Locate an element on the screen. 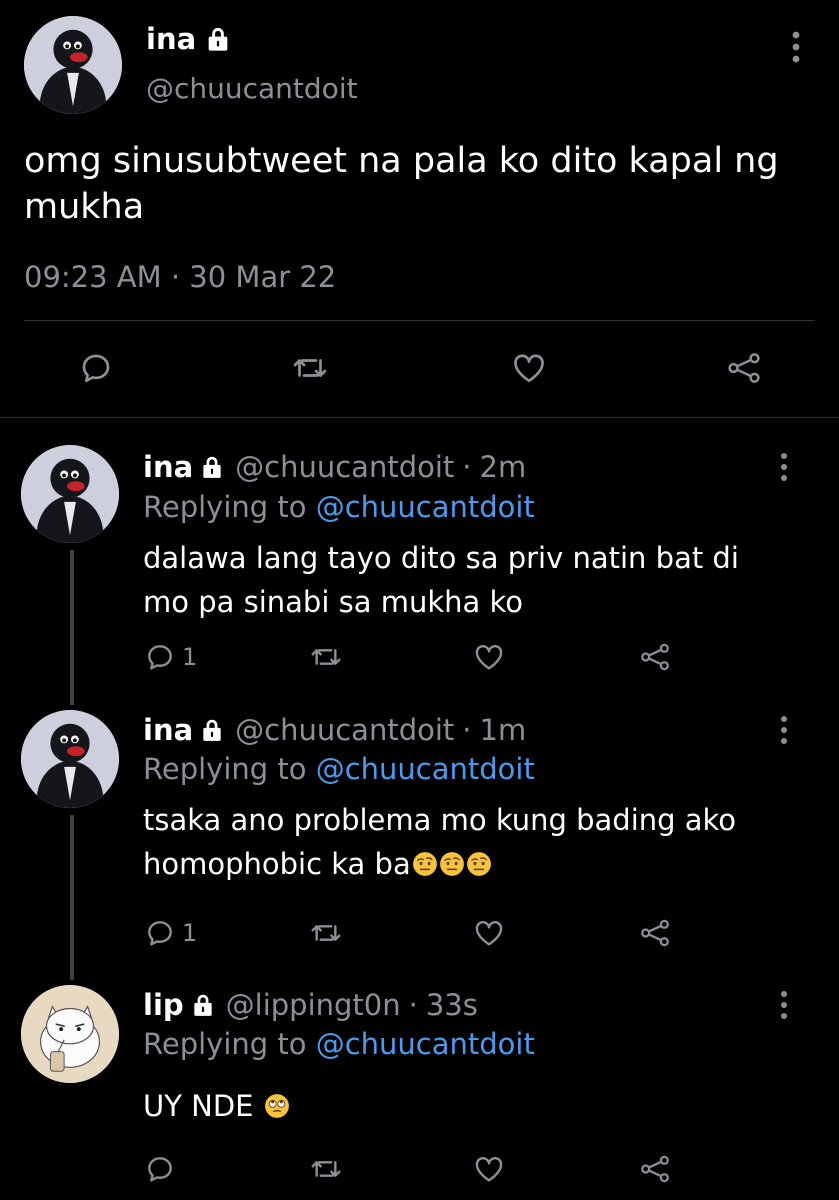  tweet-timestamp: 09:23 AM · 30 Mar 22 is located at coordinates (180, 277).